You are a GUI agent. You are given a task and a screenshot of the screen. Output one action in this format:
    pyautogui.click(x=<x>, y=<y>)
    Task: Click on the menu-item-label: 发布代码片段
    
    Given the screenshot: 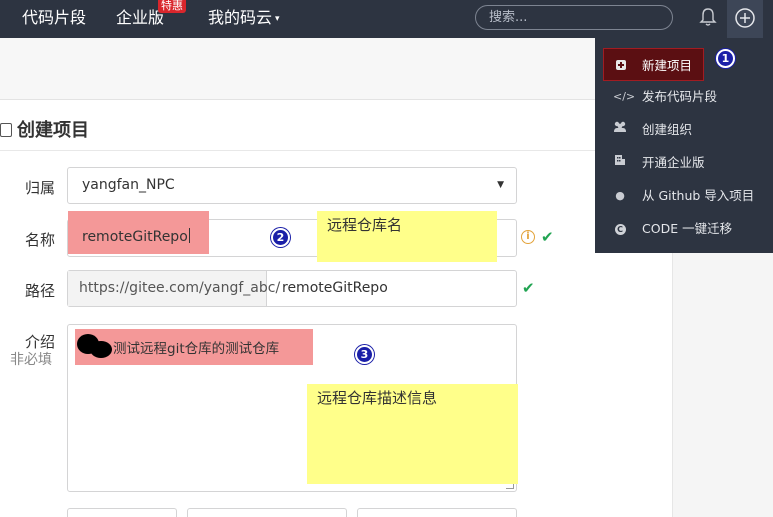 What is the action you would take?
    pyautogui.click(x=680, y=96)
    